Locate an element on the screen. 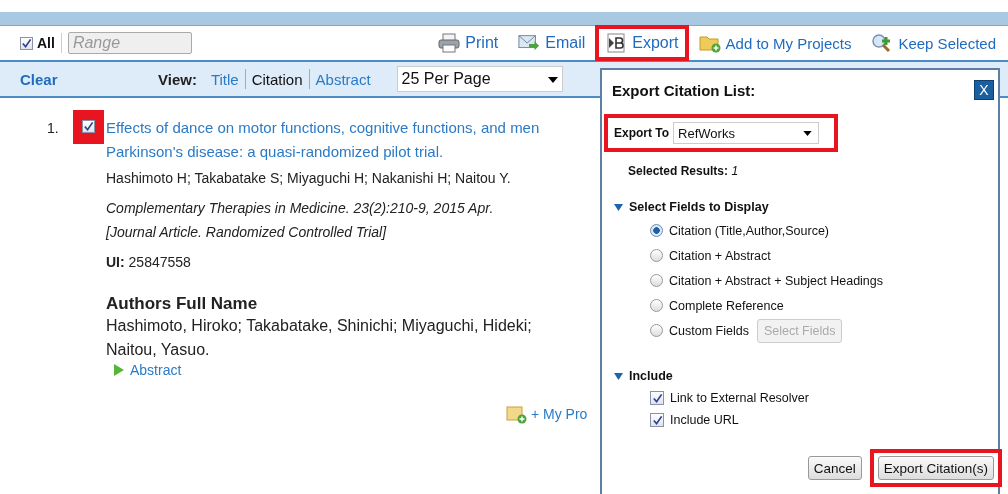 Image resolution: width=1008 pixels, height=494 pixels. toolbar-link: Email is located at coordinates (552, 43).